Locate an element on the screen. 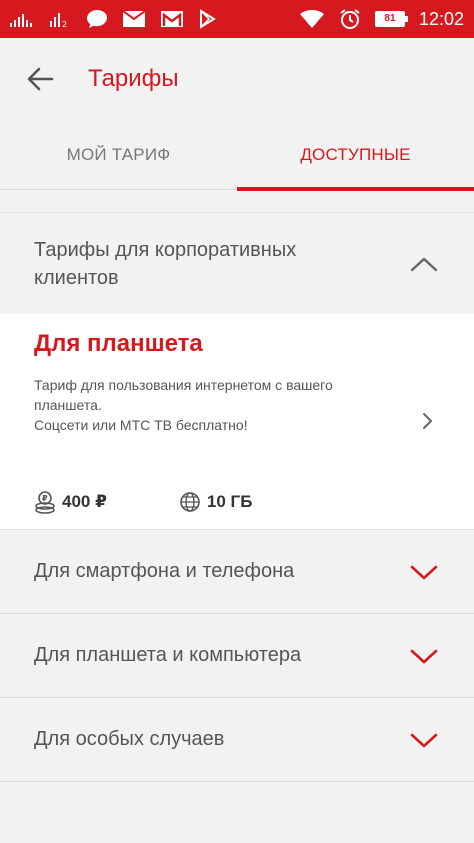 This screenshot has height=843, width=474. mail-icon is located at coordinates (134, 19).